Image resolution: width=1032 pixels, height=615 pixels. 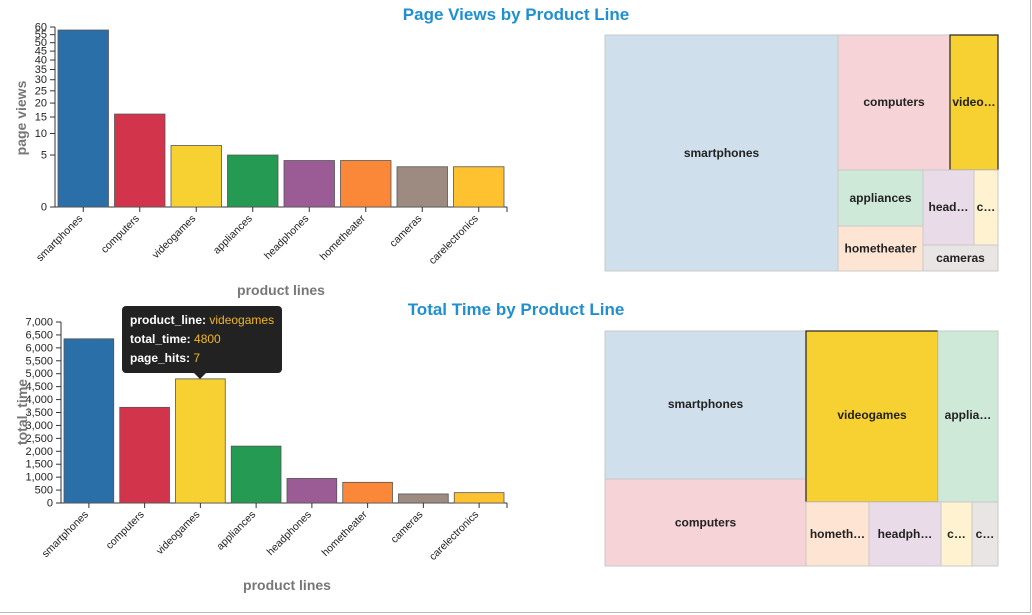 What do you see at coordinates (286, 237) in the screenshot?
I see `x-tick-label-0-headphones: headphones` at bounding box center [286, 237].